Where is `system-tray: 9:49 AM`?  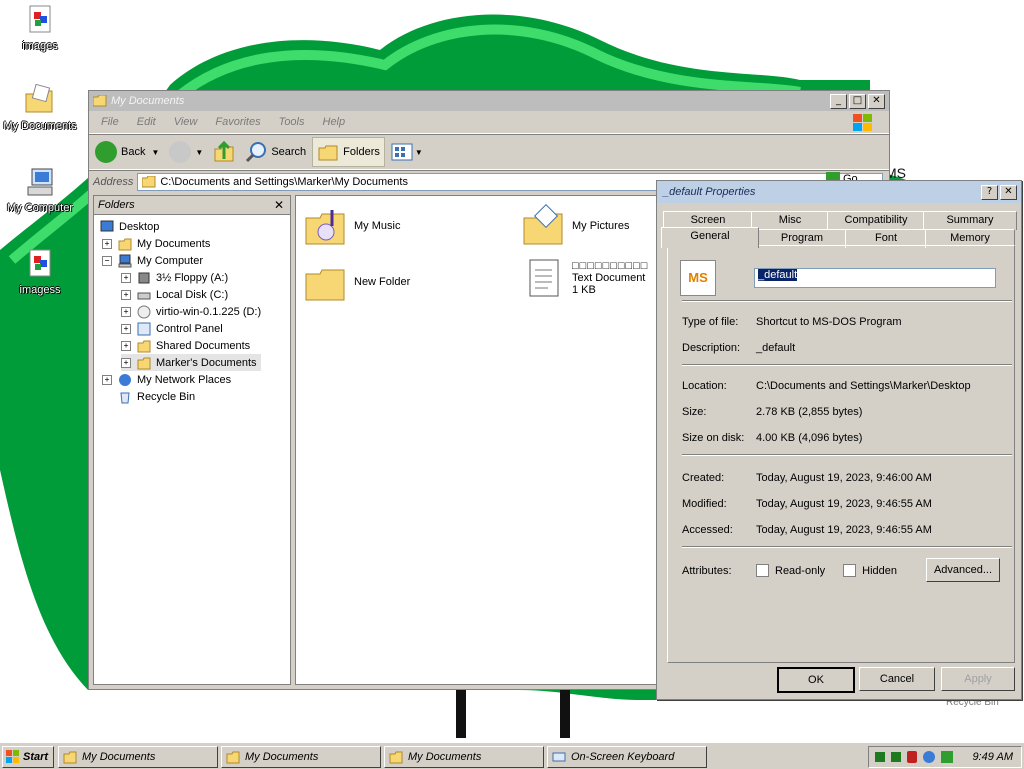
system-tray: 9:49 AM is located at coordinates (945, 757).